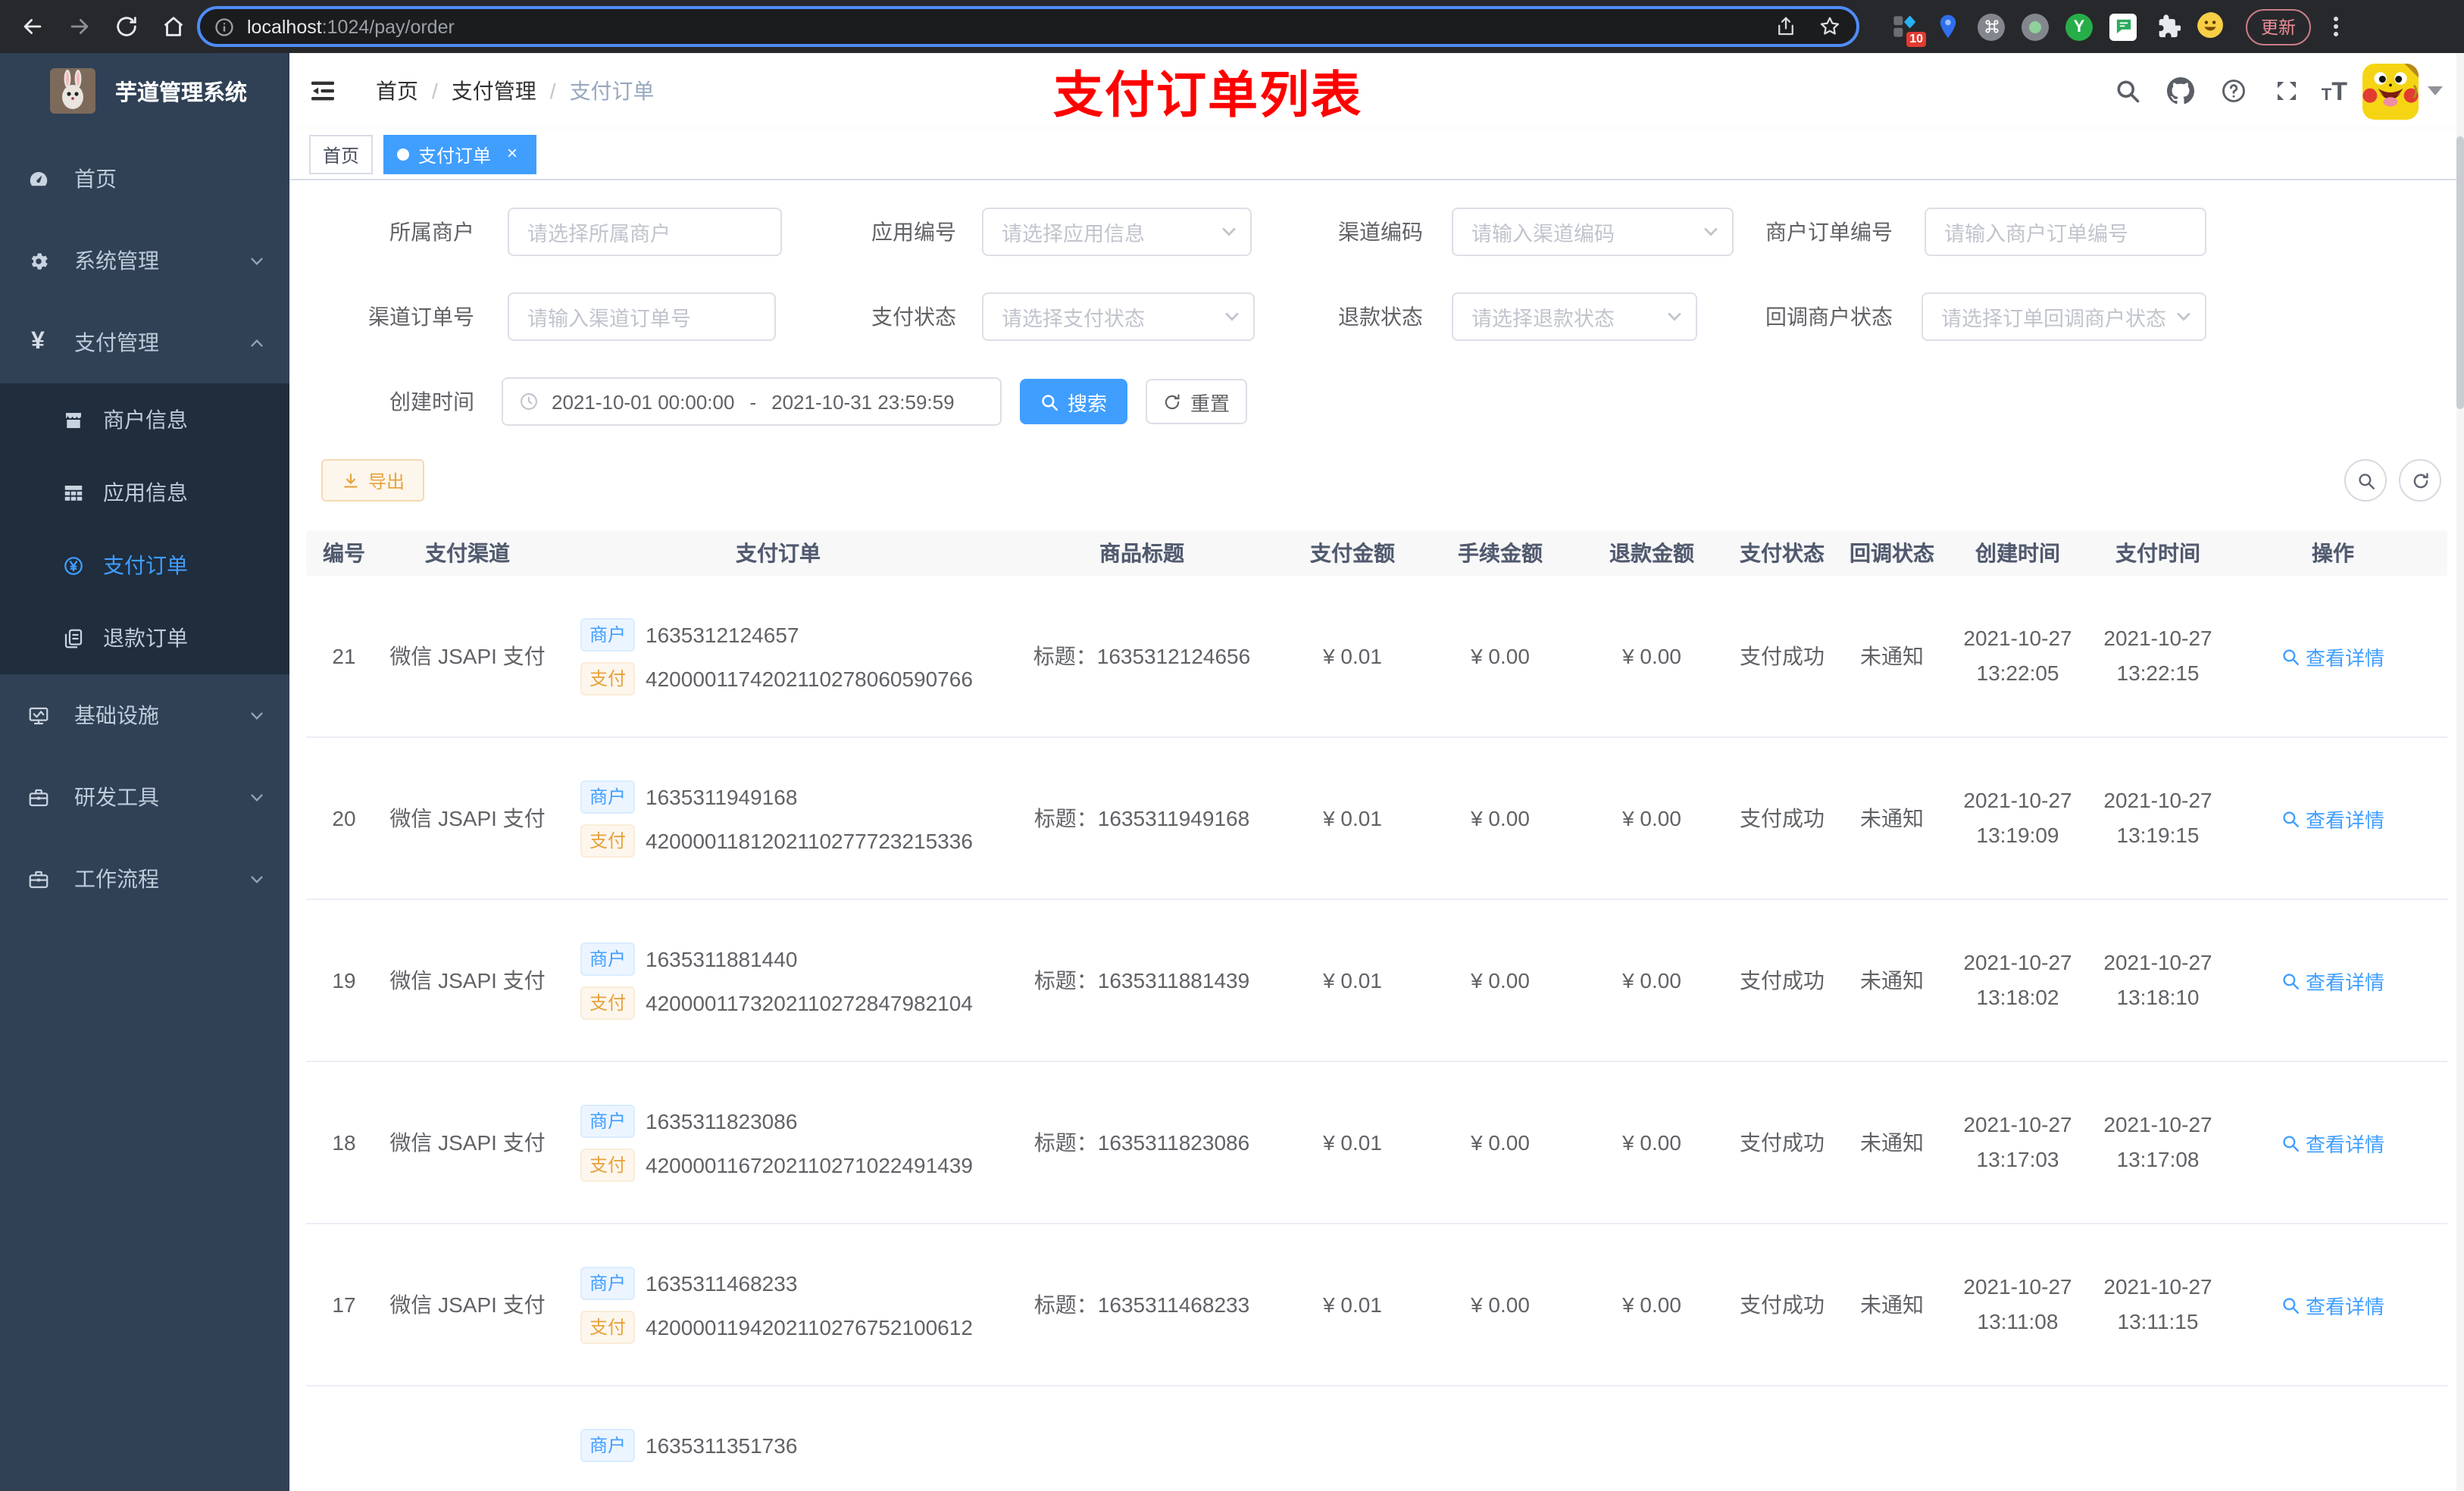 The width and height of the screenshot is (2464, 1491). I want to click on create-time: 2021-10-27 13:18:02, so click(2017, 979).